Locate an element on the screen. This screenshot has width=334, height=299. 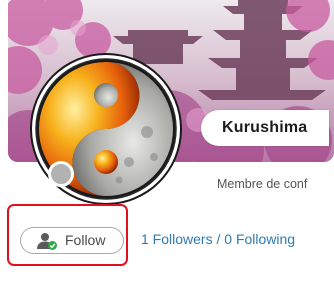
presence-indicator is located at coordinates (61, 174).